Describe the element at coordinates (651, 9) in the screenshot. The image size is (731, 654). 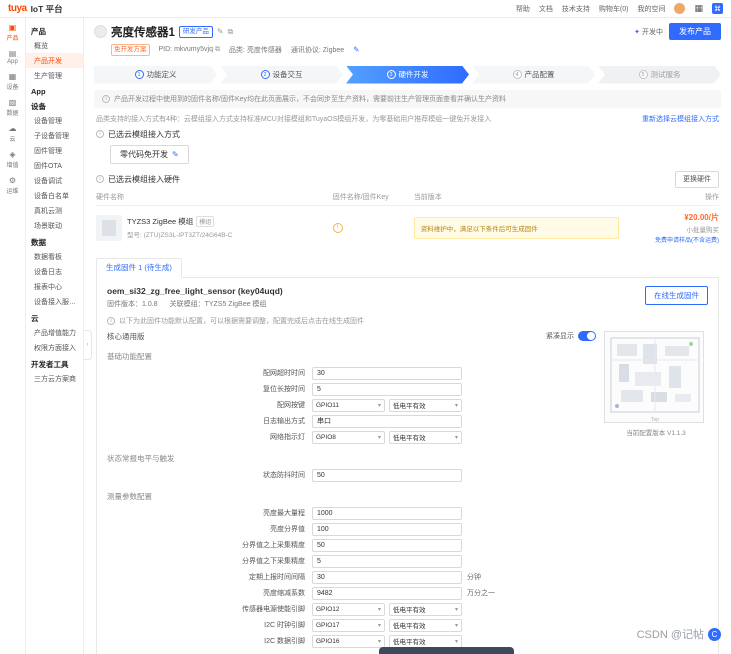
I see `workspace-select: 我的空间` at that location.